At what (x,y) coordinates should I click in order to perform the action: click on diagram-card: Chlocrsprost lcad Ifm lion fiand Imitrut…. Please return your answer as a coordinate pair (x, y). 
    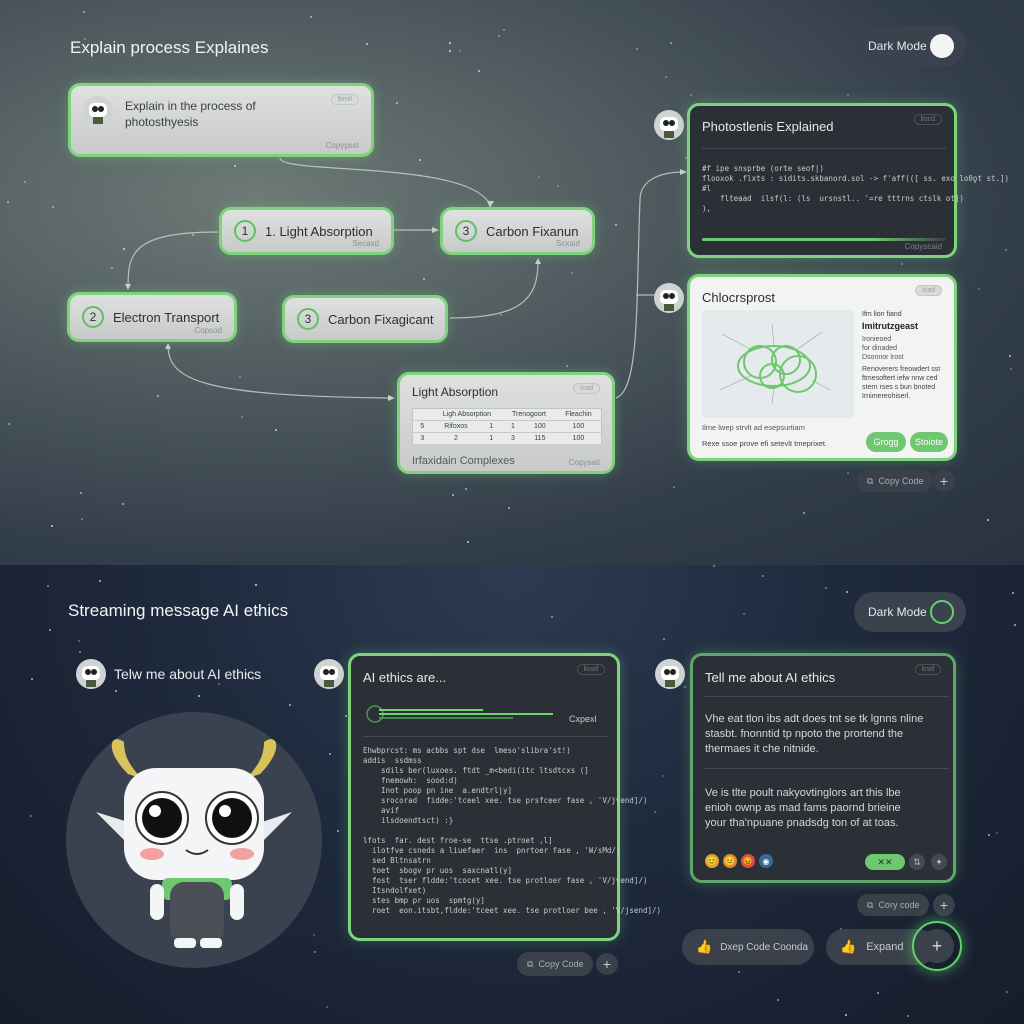
    Looking at the image, I should click on (822, 367).